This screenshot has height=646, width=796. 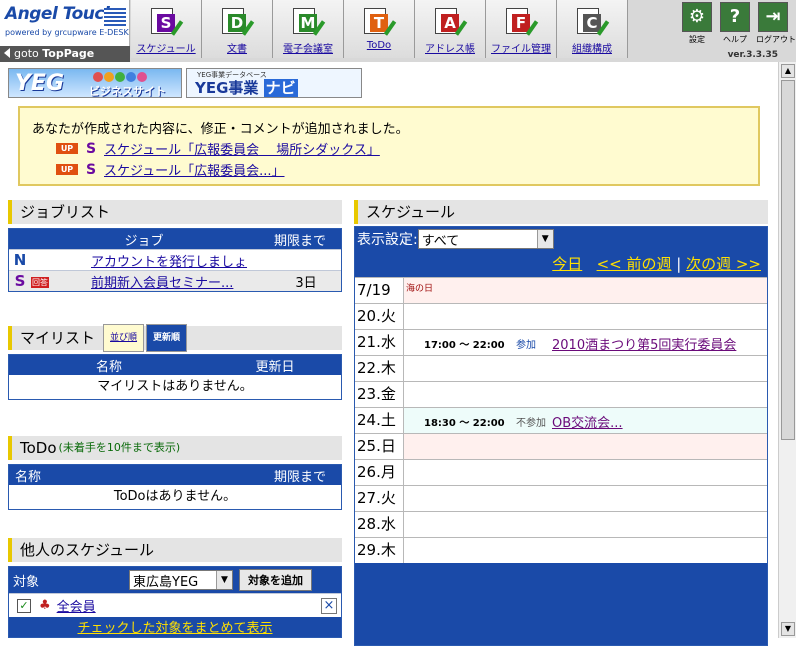 I want to click on others-member-row: ✓ ♣ 全会員 ×, so click(x=175, y=605).